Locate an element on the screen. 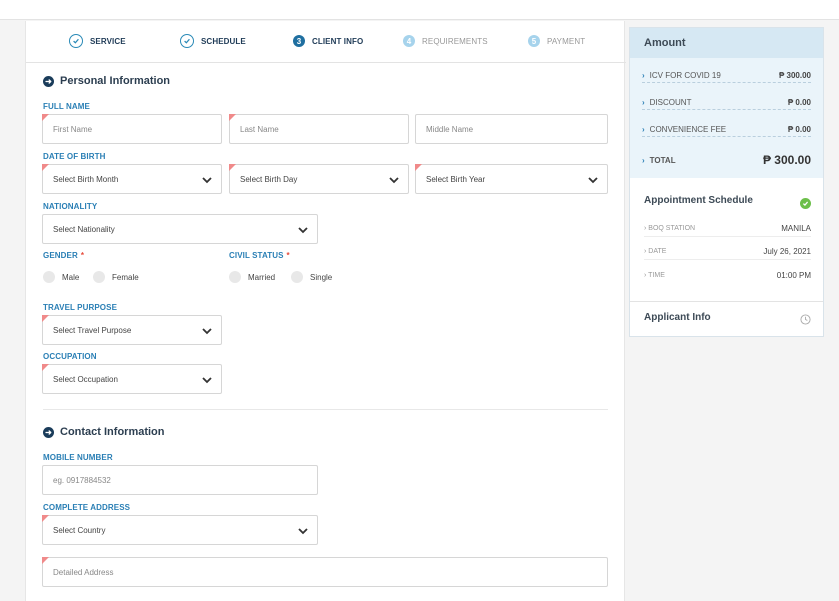 The width and height of the screenshot is (839, 601). first-name-input: First Name is located at coordinates (132, 129).